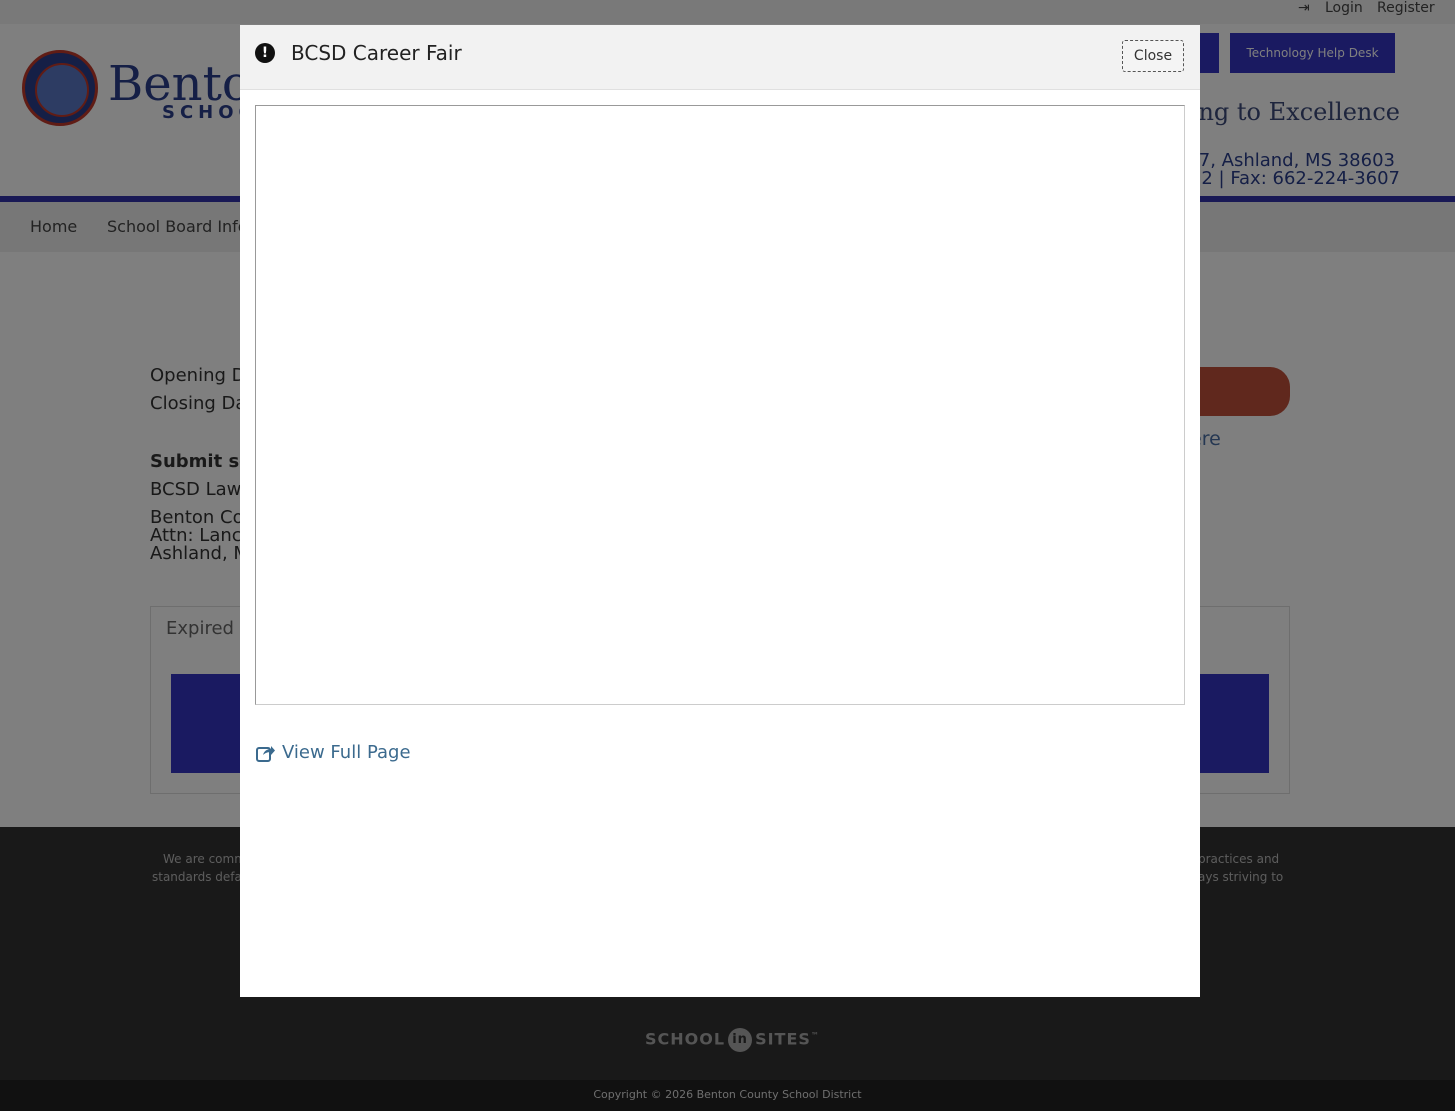 The height and width of the screenshot is (1111, 1455). I want to click on exclamation-circle-icon: !, so click(265, 53).